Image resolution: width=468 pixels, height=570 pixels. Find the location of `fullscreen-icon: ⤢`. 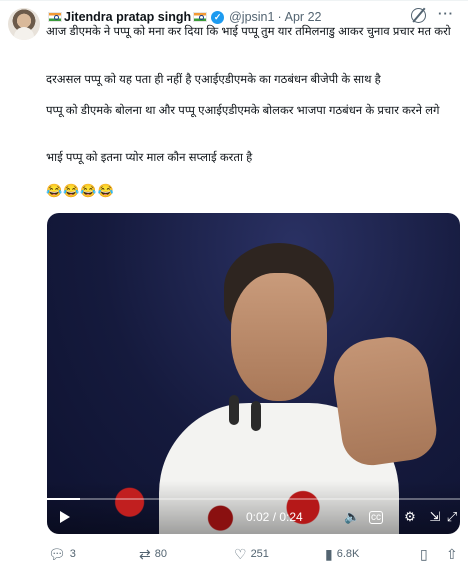

fullscreen-icon: ⤢ is located at coordinates (452, 517).